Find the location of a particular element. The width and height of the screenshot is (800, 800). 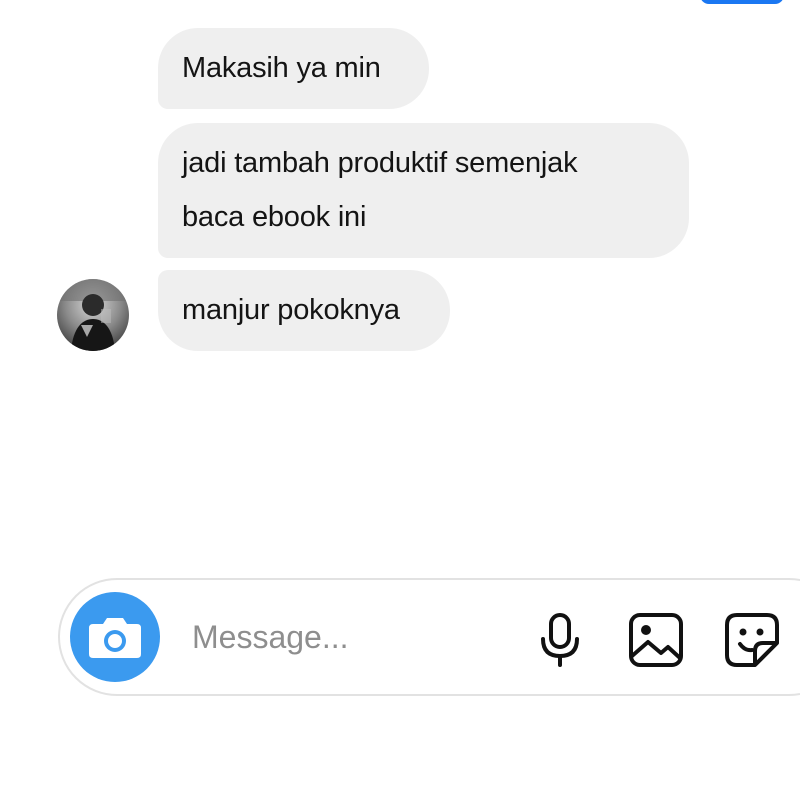

camera-button is located at coordinates (115, 637).